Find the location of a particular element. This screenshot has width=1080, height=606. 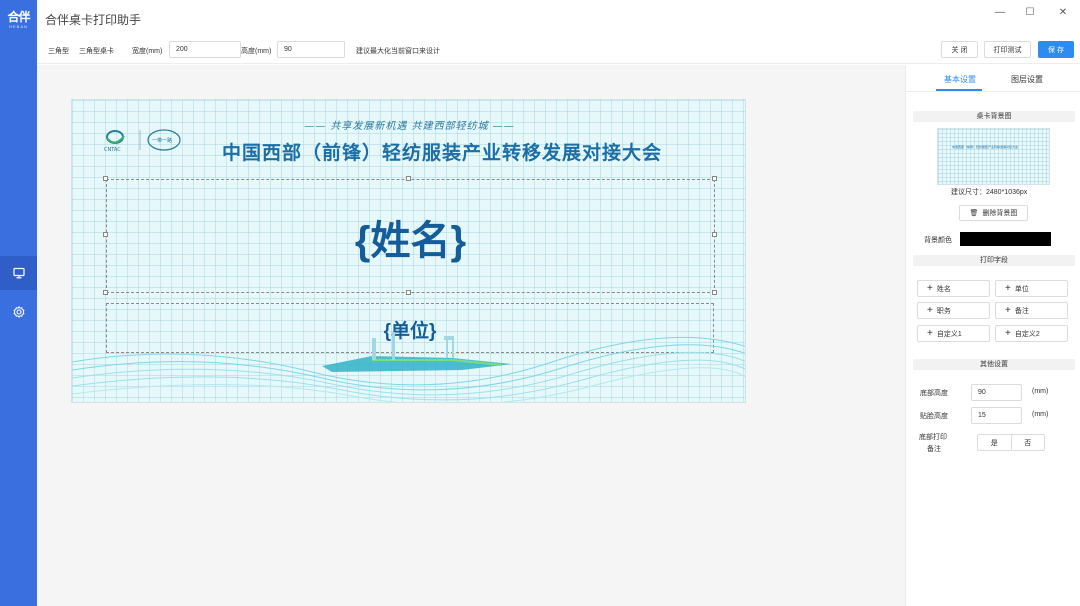

width-input: 200 is located at coordinates (205, 49).